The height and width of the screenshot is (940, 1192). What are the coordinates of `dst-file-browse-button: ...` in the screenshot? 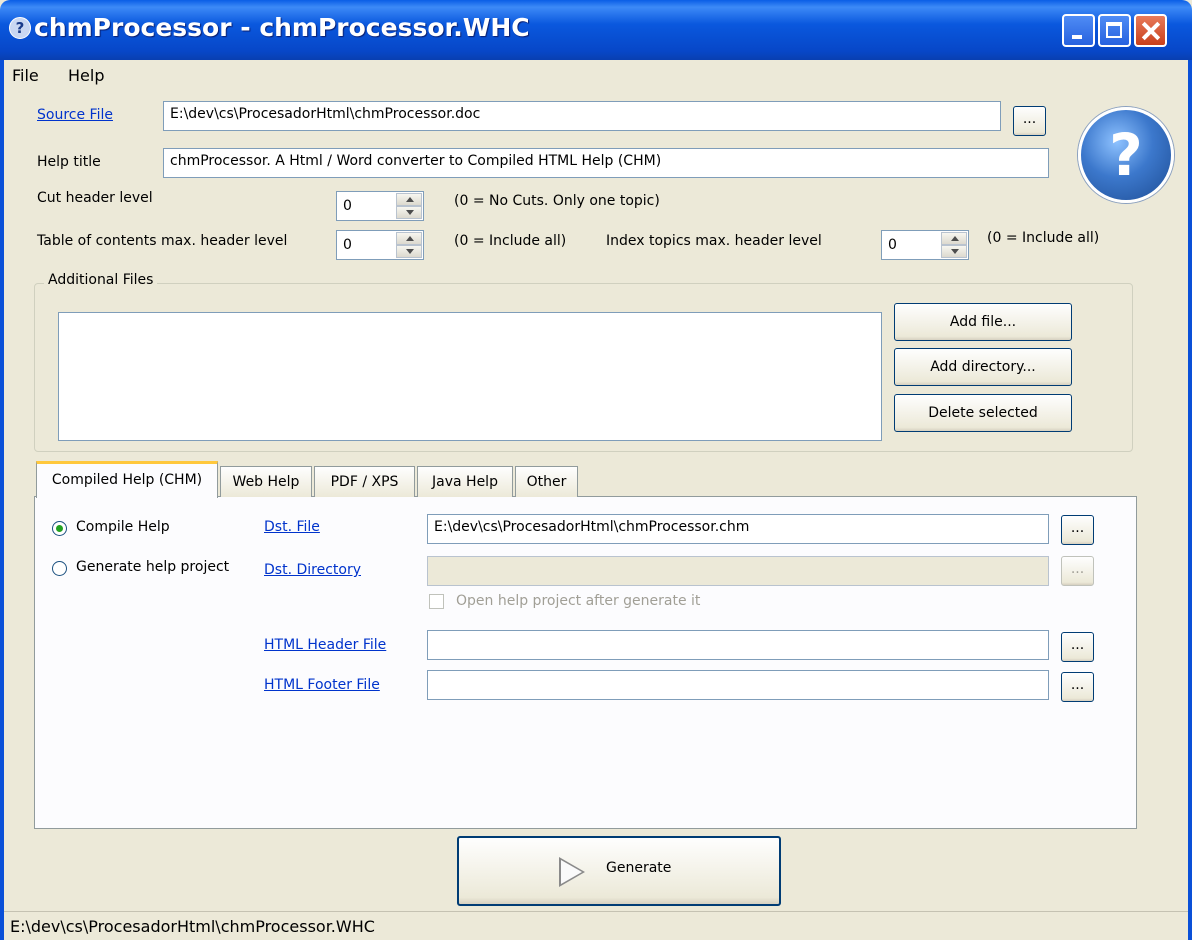 It's located at (1077, 530).